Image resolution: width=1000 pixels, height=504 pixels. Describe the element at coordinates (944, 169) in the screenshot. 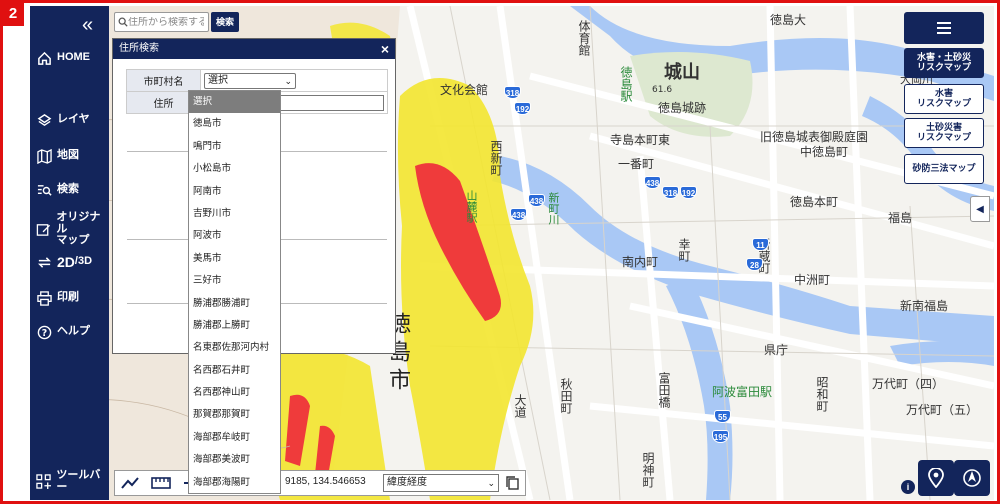

I see `sabo-law-map-button: 砂防三法マップ` at that location.